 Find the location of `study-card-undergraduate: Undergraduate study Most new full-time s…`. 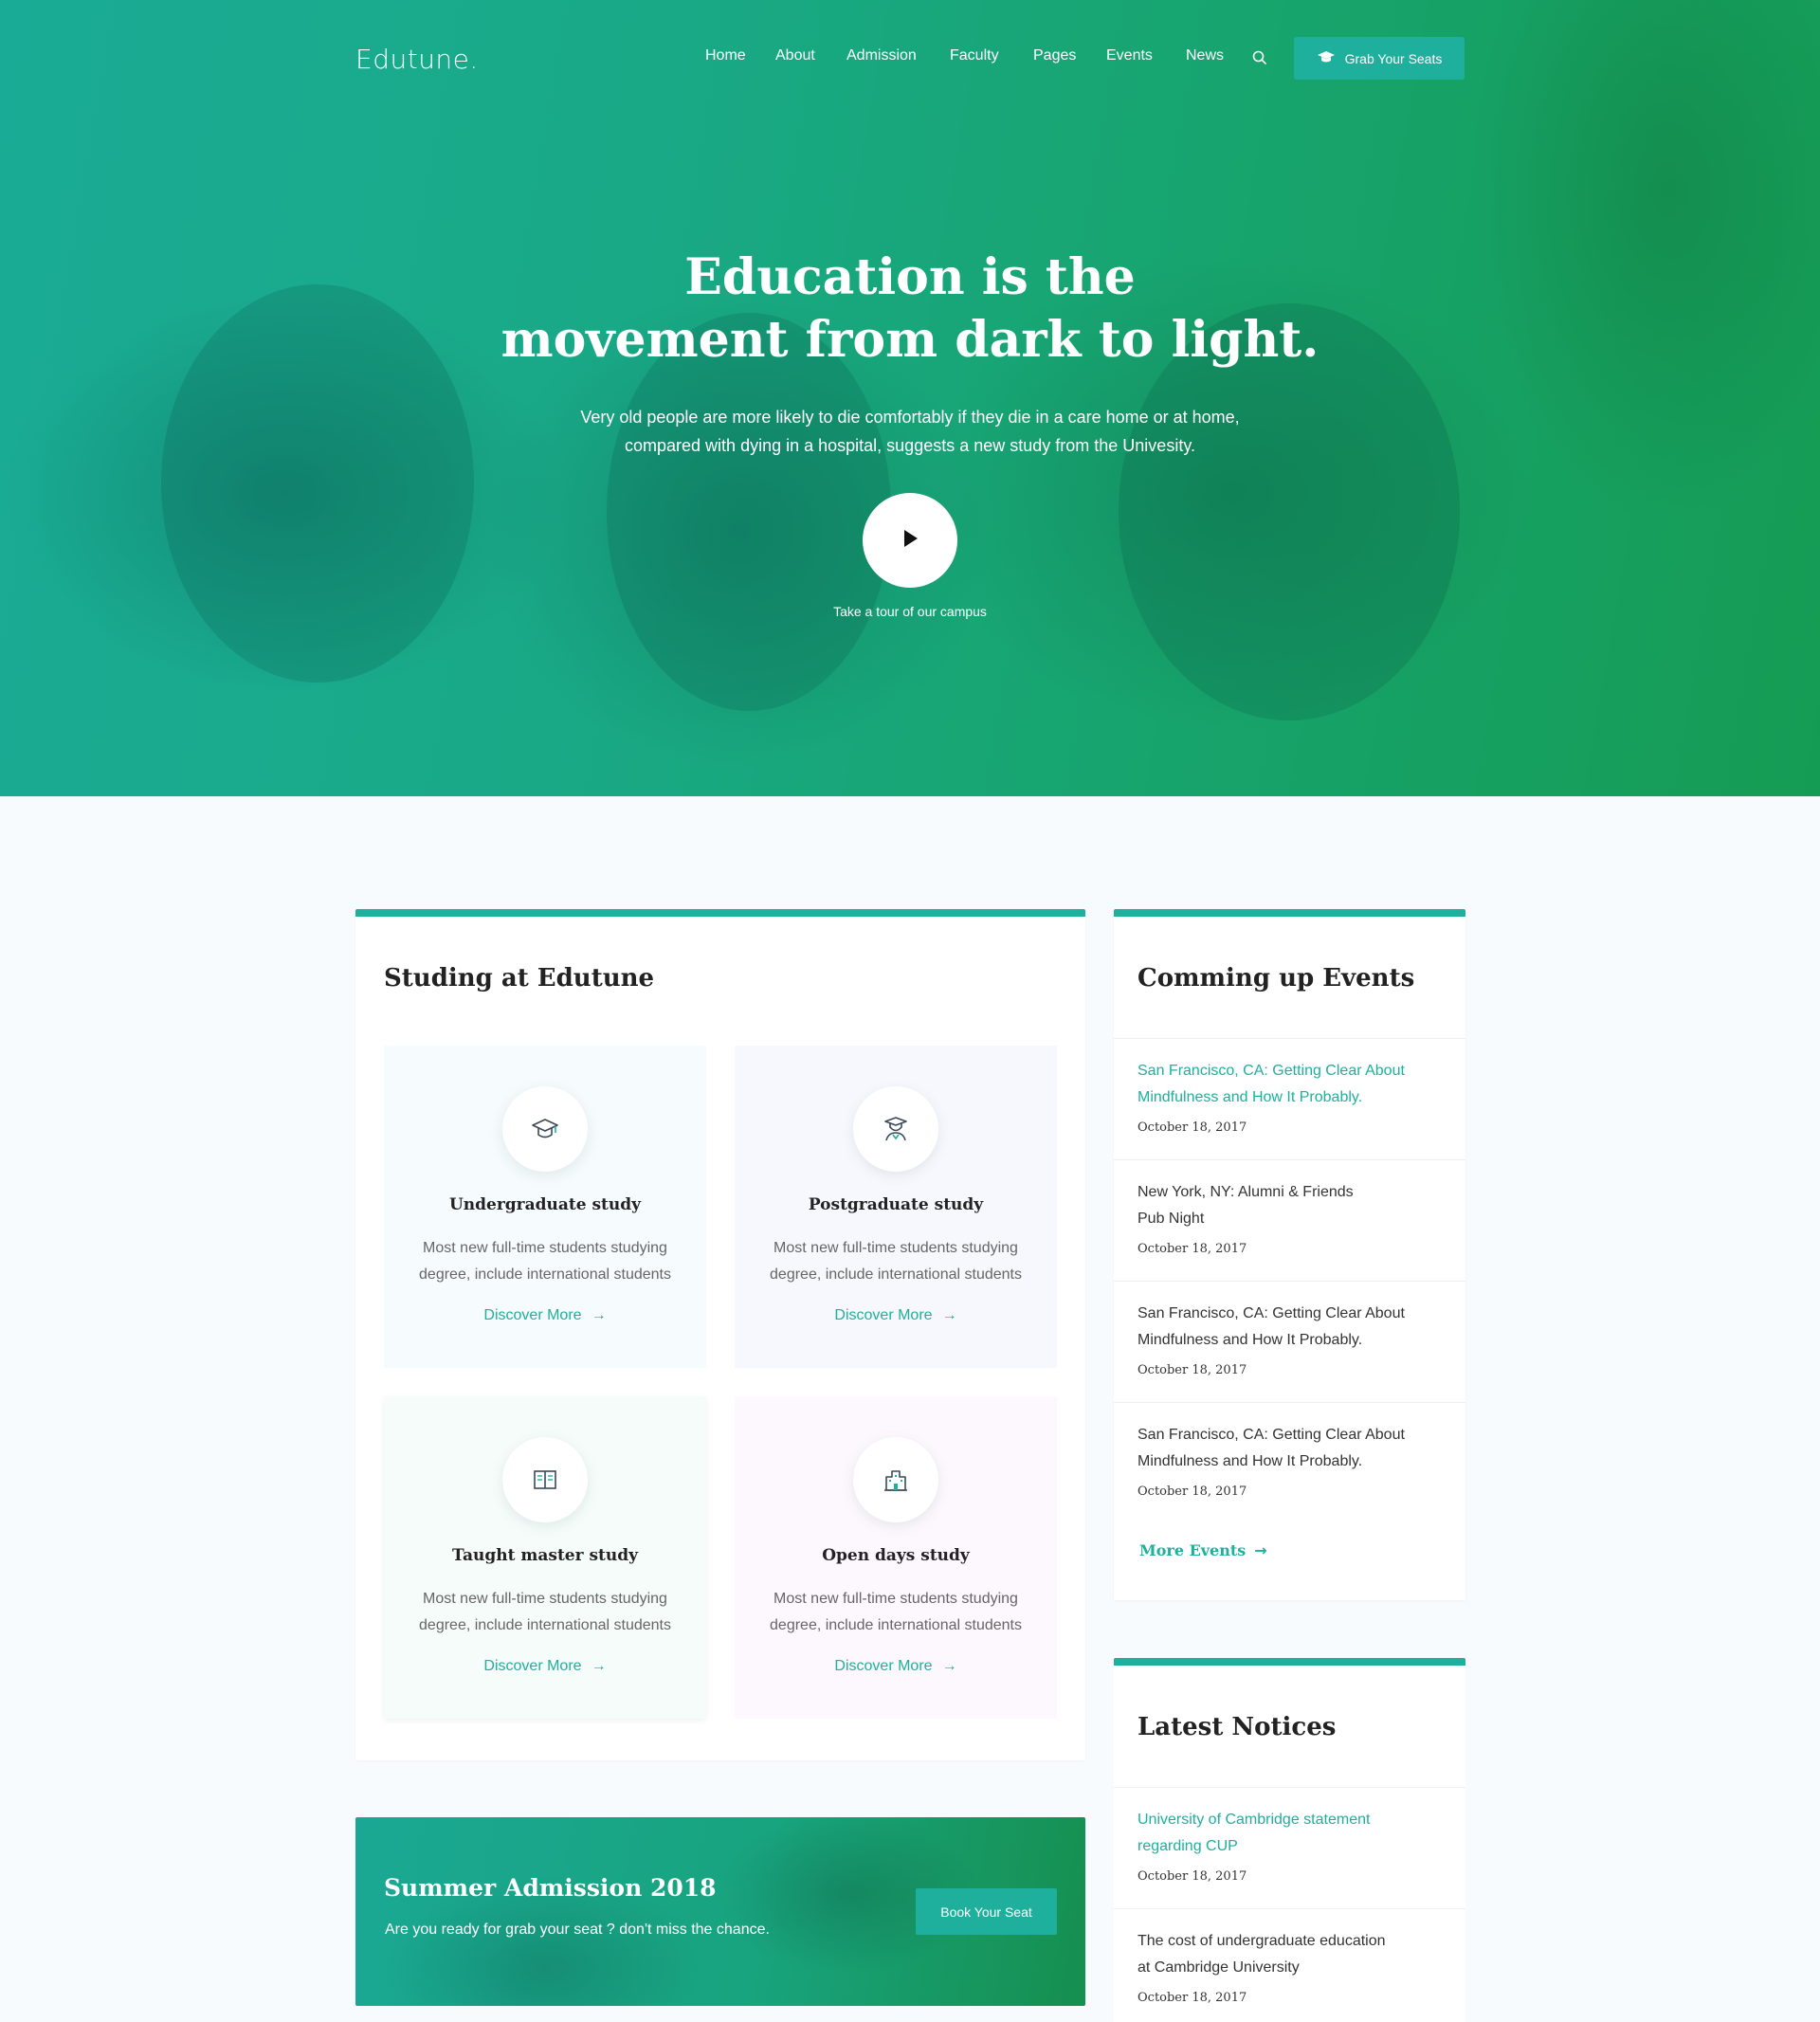

study-card-undergraduate: Undergraduate study Most new full-time s… is located at coordinates (545, 1207).